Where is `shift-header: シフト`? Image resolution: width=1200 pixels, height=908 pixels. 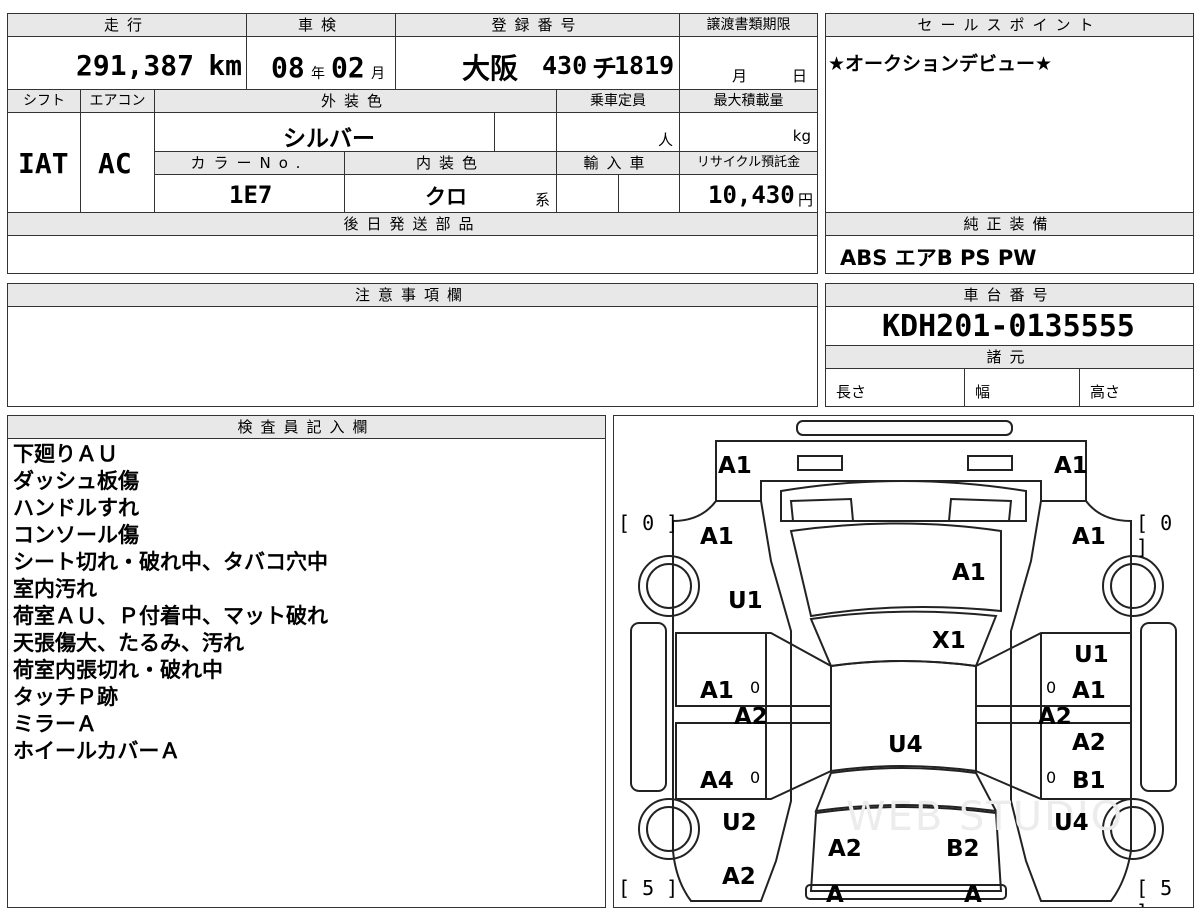
shift-header: シフト is located at coordinates (44, 101).